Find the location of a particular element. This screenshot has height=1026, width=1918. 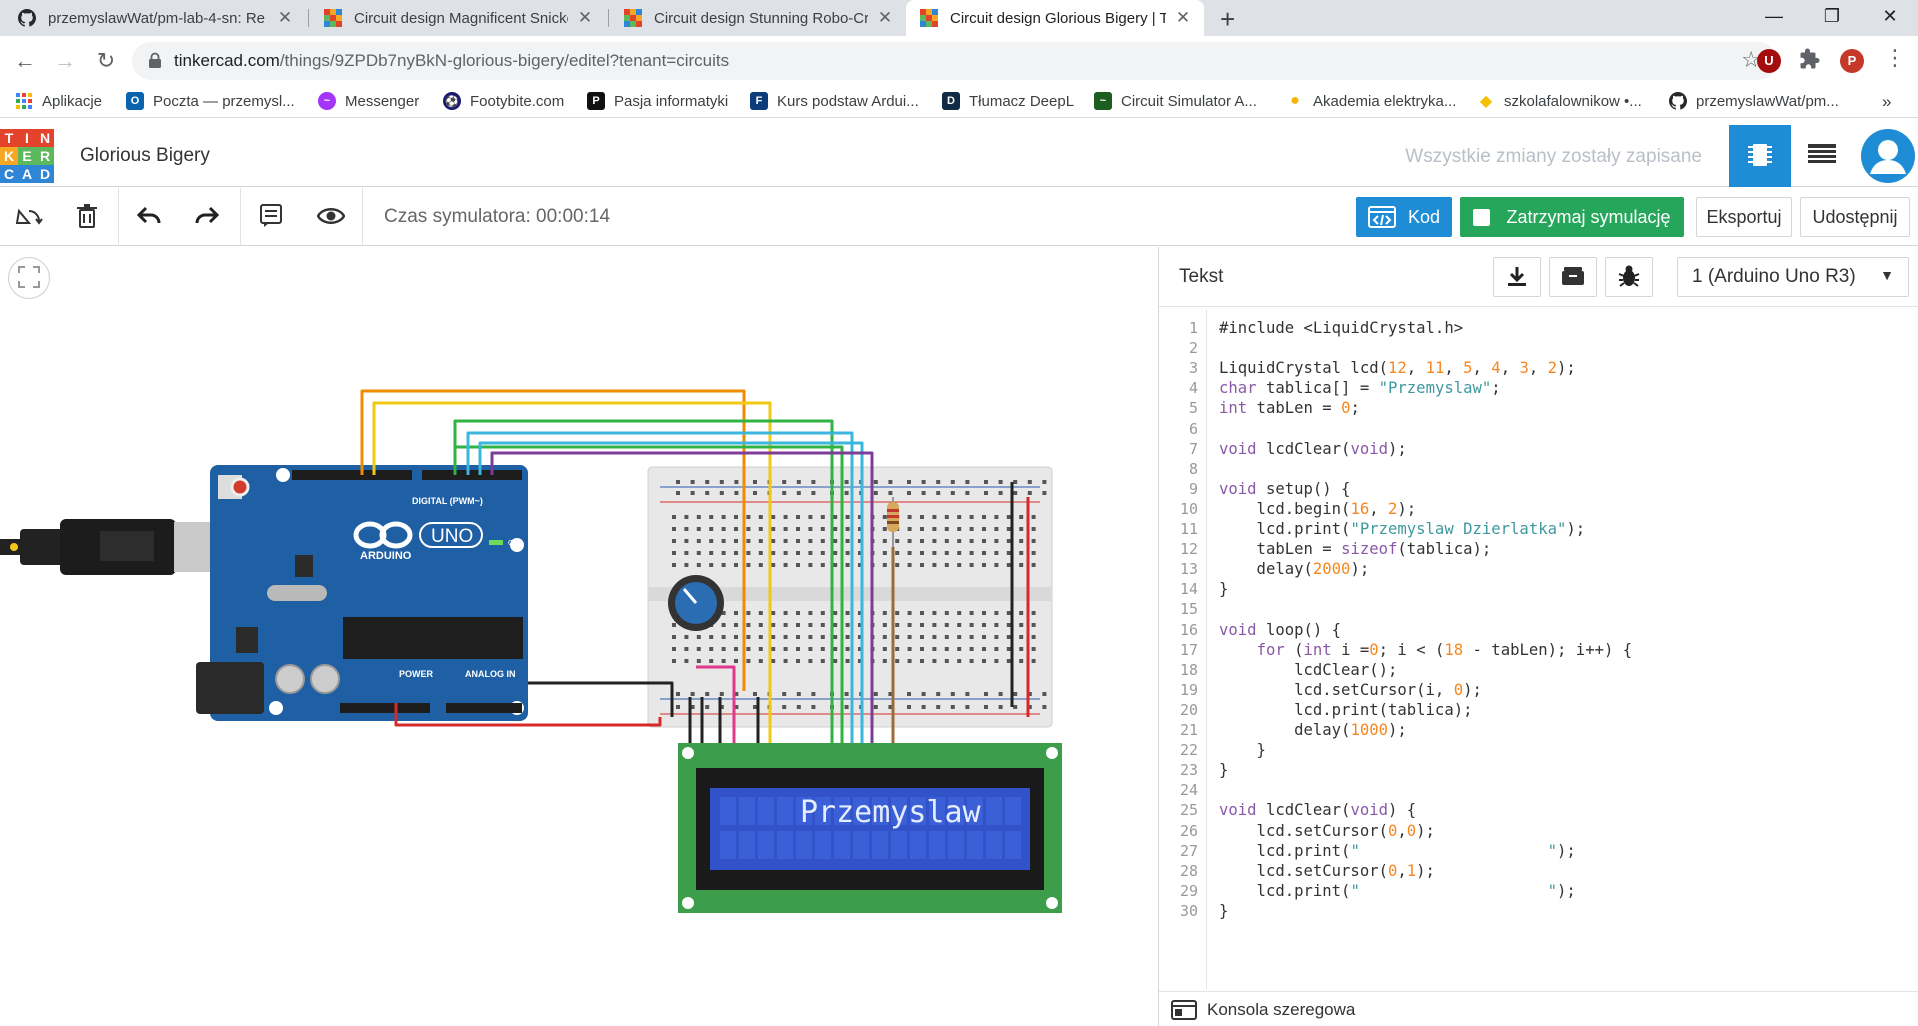

circuit-view-button is located at coordinates (1760, 156).